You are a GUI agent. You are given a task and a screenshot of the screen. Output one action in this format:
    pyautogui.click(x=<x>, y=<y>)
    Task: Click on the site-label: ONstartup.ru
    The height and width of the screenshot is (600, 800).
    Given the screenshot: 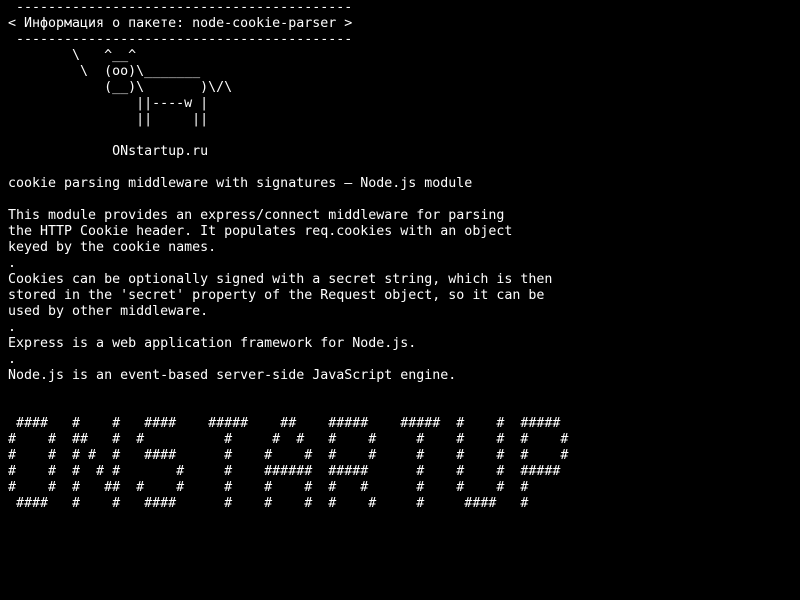 What is the action you would take?
    pyautogui.click(x=108, y=151)
    